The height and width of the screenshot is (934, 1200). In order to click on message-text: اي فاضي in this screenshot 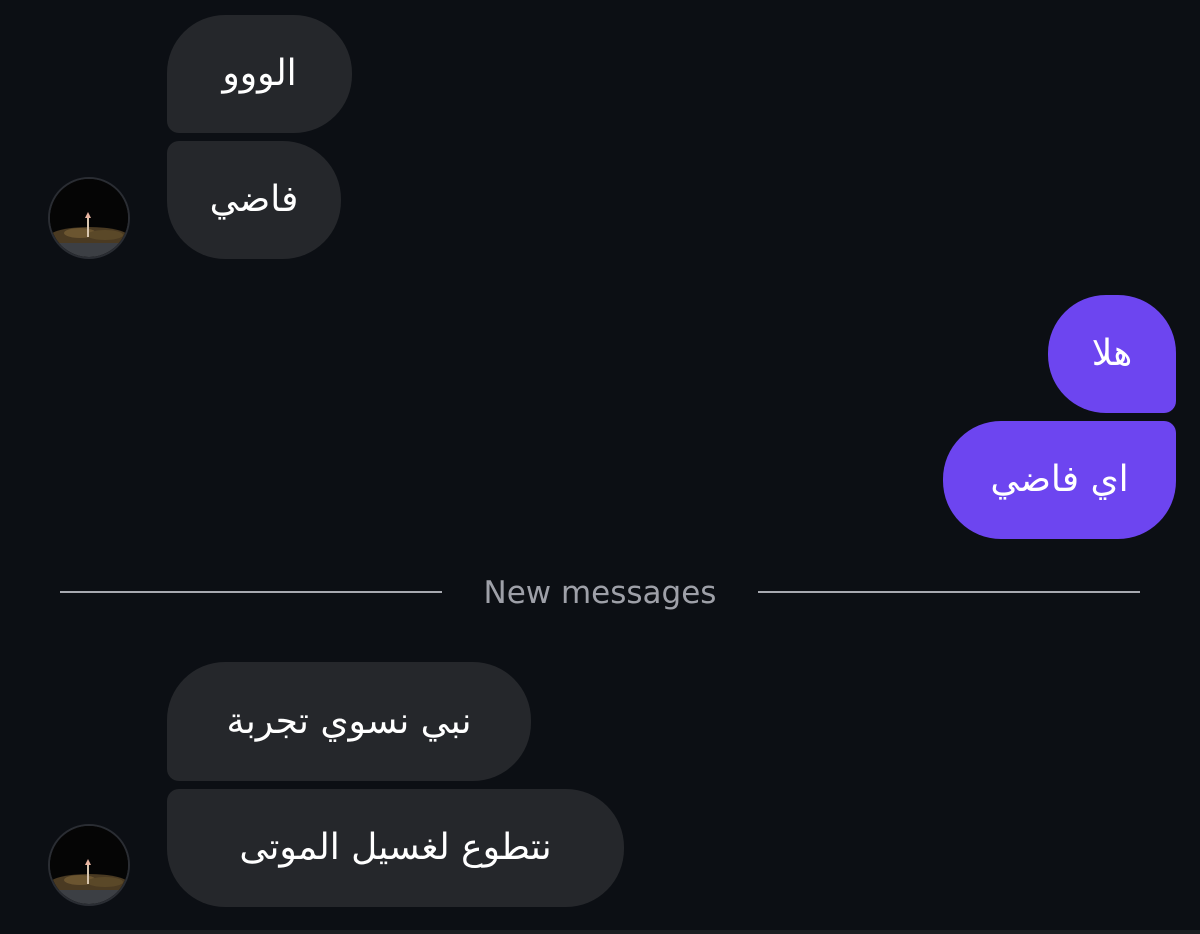, I will do `click(1059, 479)`.